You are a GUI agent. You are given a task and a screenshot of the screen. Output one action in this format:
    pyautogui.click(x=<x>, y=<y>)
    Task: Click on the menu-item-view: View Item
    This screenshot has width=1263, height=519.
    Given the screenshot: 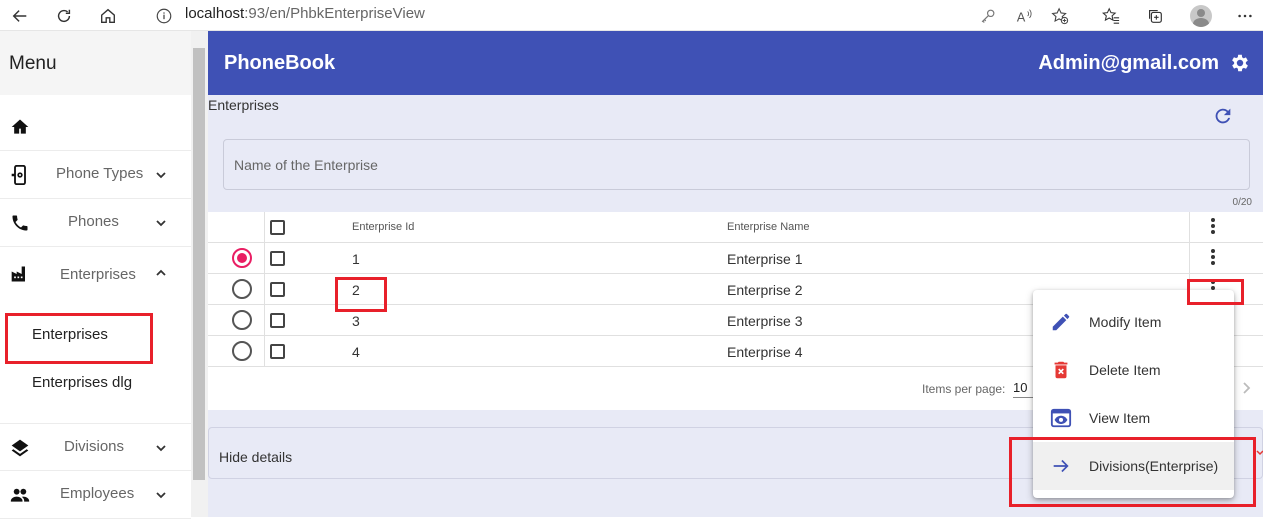 What is the action you would take?
    pyautogui.click(x=1133, y=418)
    